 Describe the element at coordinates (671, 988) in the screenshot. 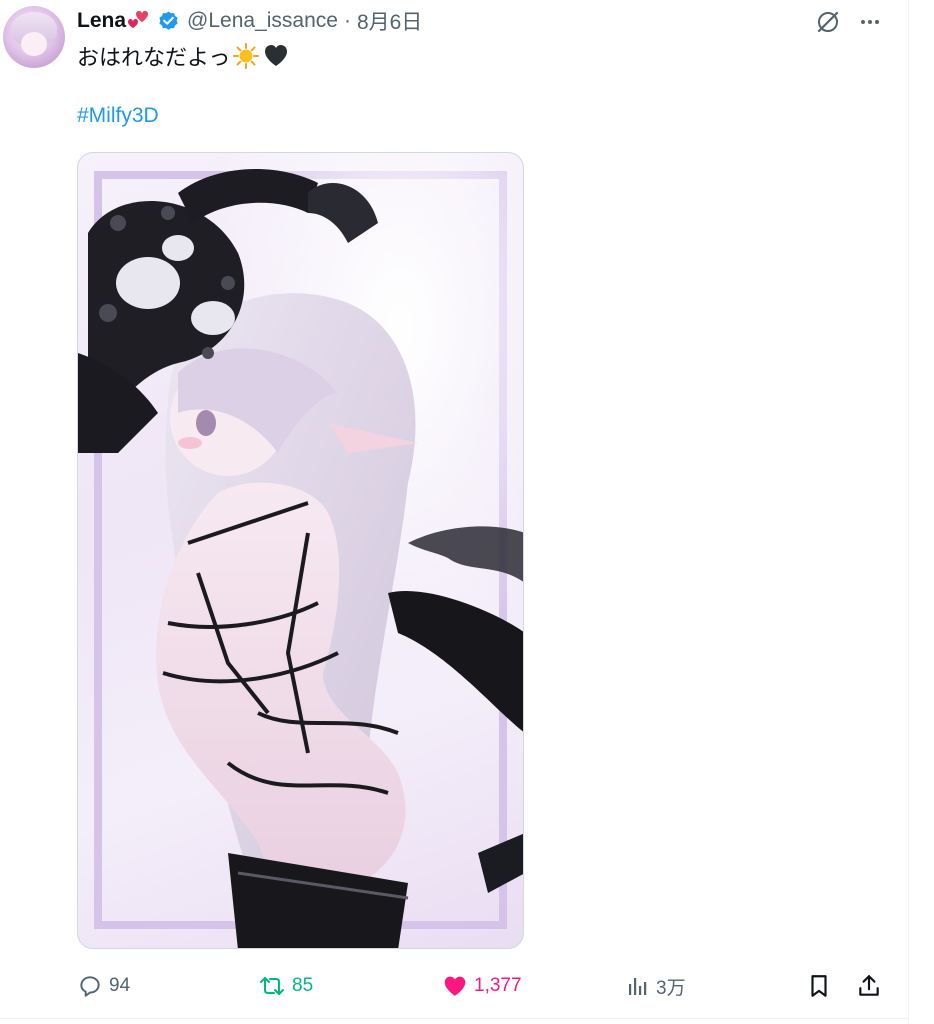

I see `views-count: 3万` at that location.